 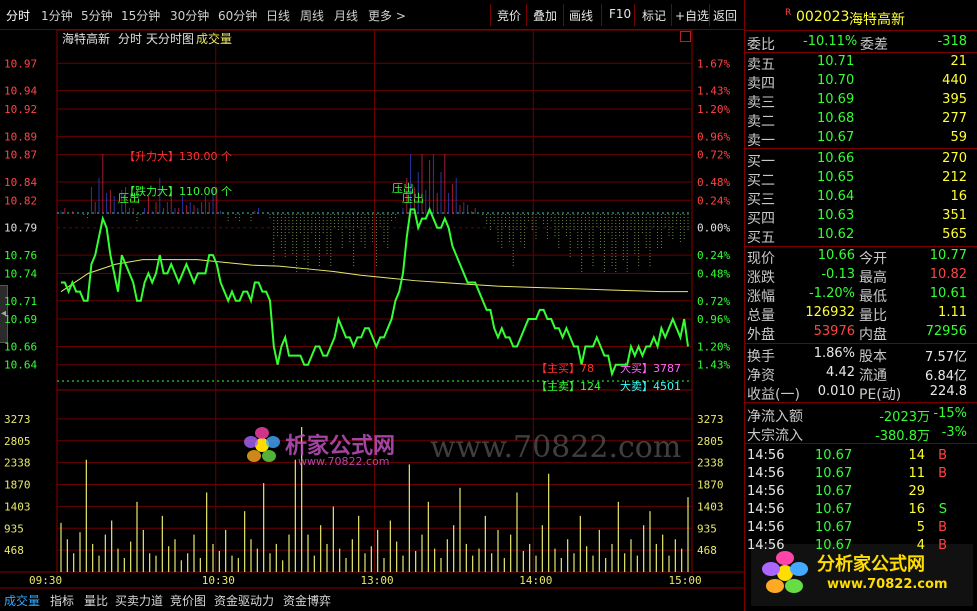 I want to click on tab-volume-ratio: 量比, so click(x=96, y=600).